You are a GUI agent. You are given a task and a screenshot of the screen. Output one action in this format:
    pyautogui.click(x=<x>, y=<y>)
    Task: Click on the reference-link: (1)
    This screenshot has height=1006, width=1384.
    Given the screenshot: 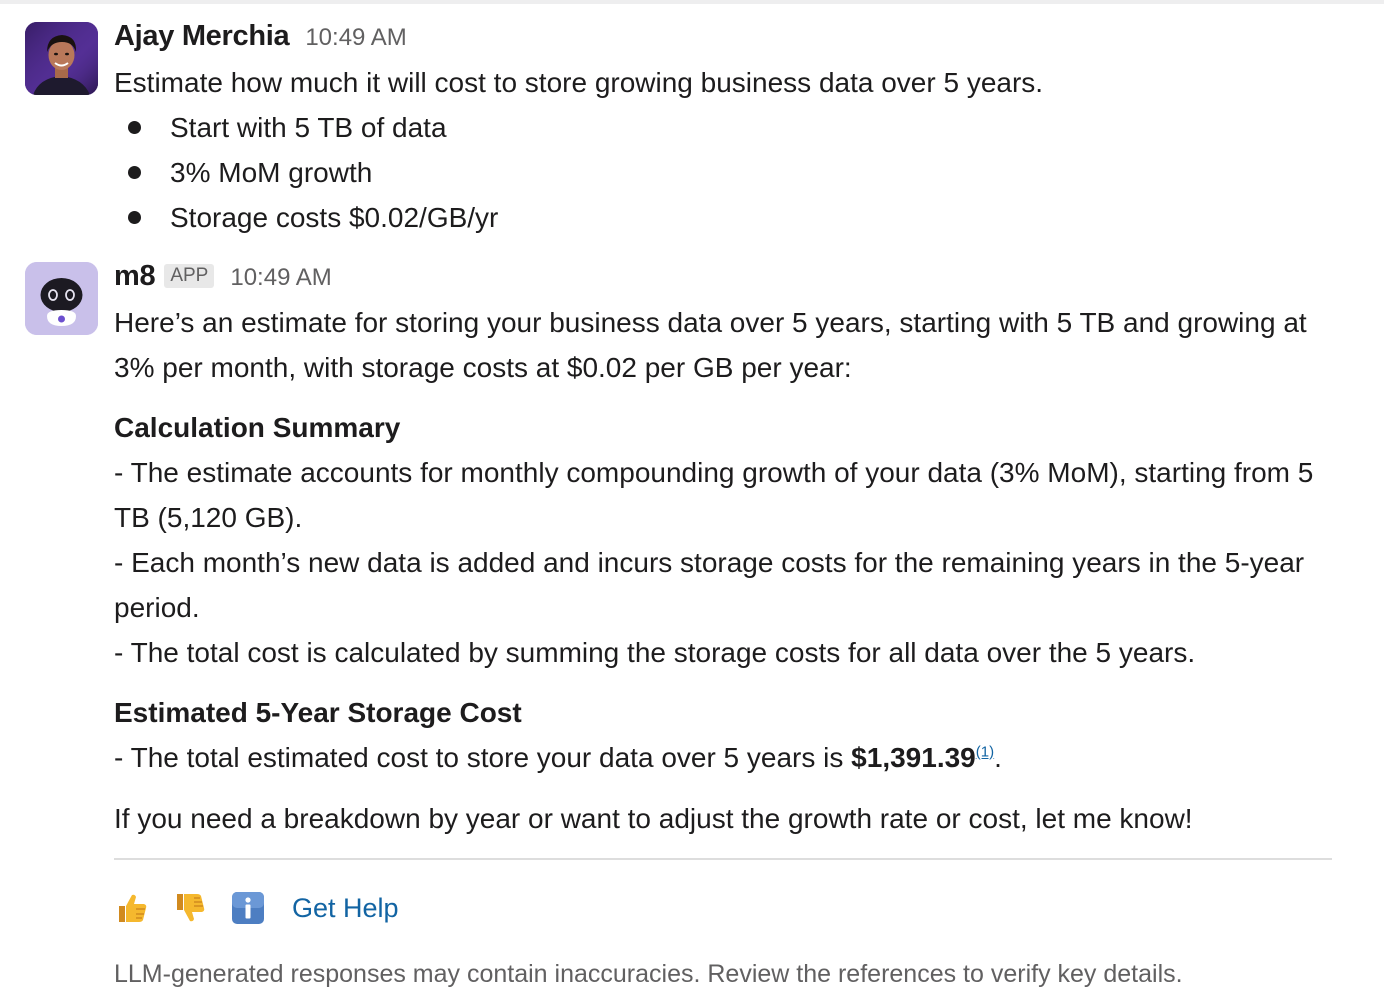 What is the action you would take?
    pyautogui.click(x=985, y=752)
    